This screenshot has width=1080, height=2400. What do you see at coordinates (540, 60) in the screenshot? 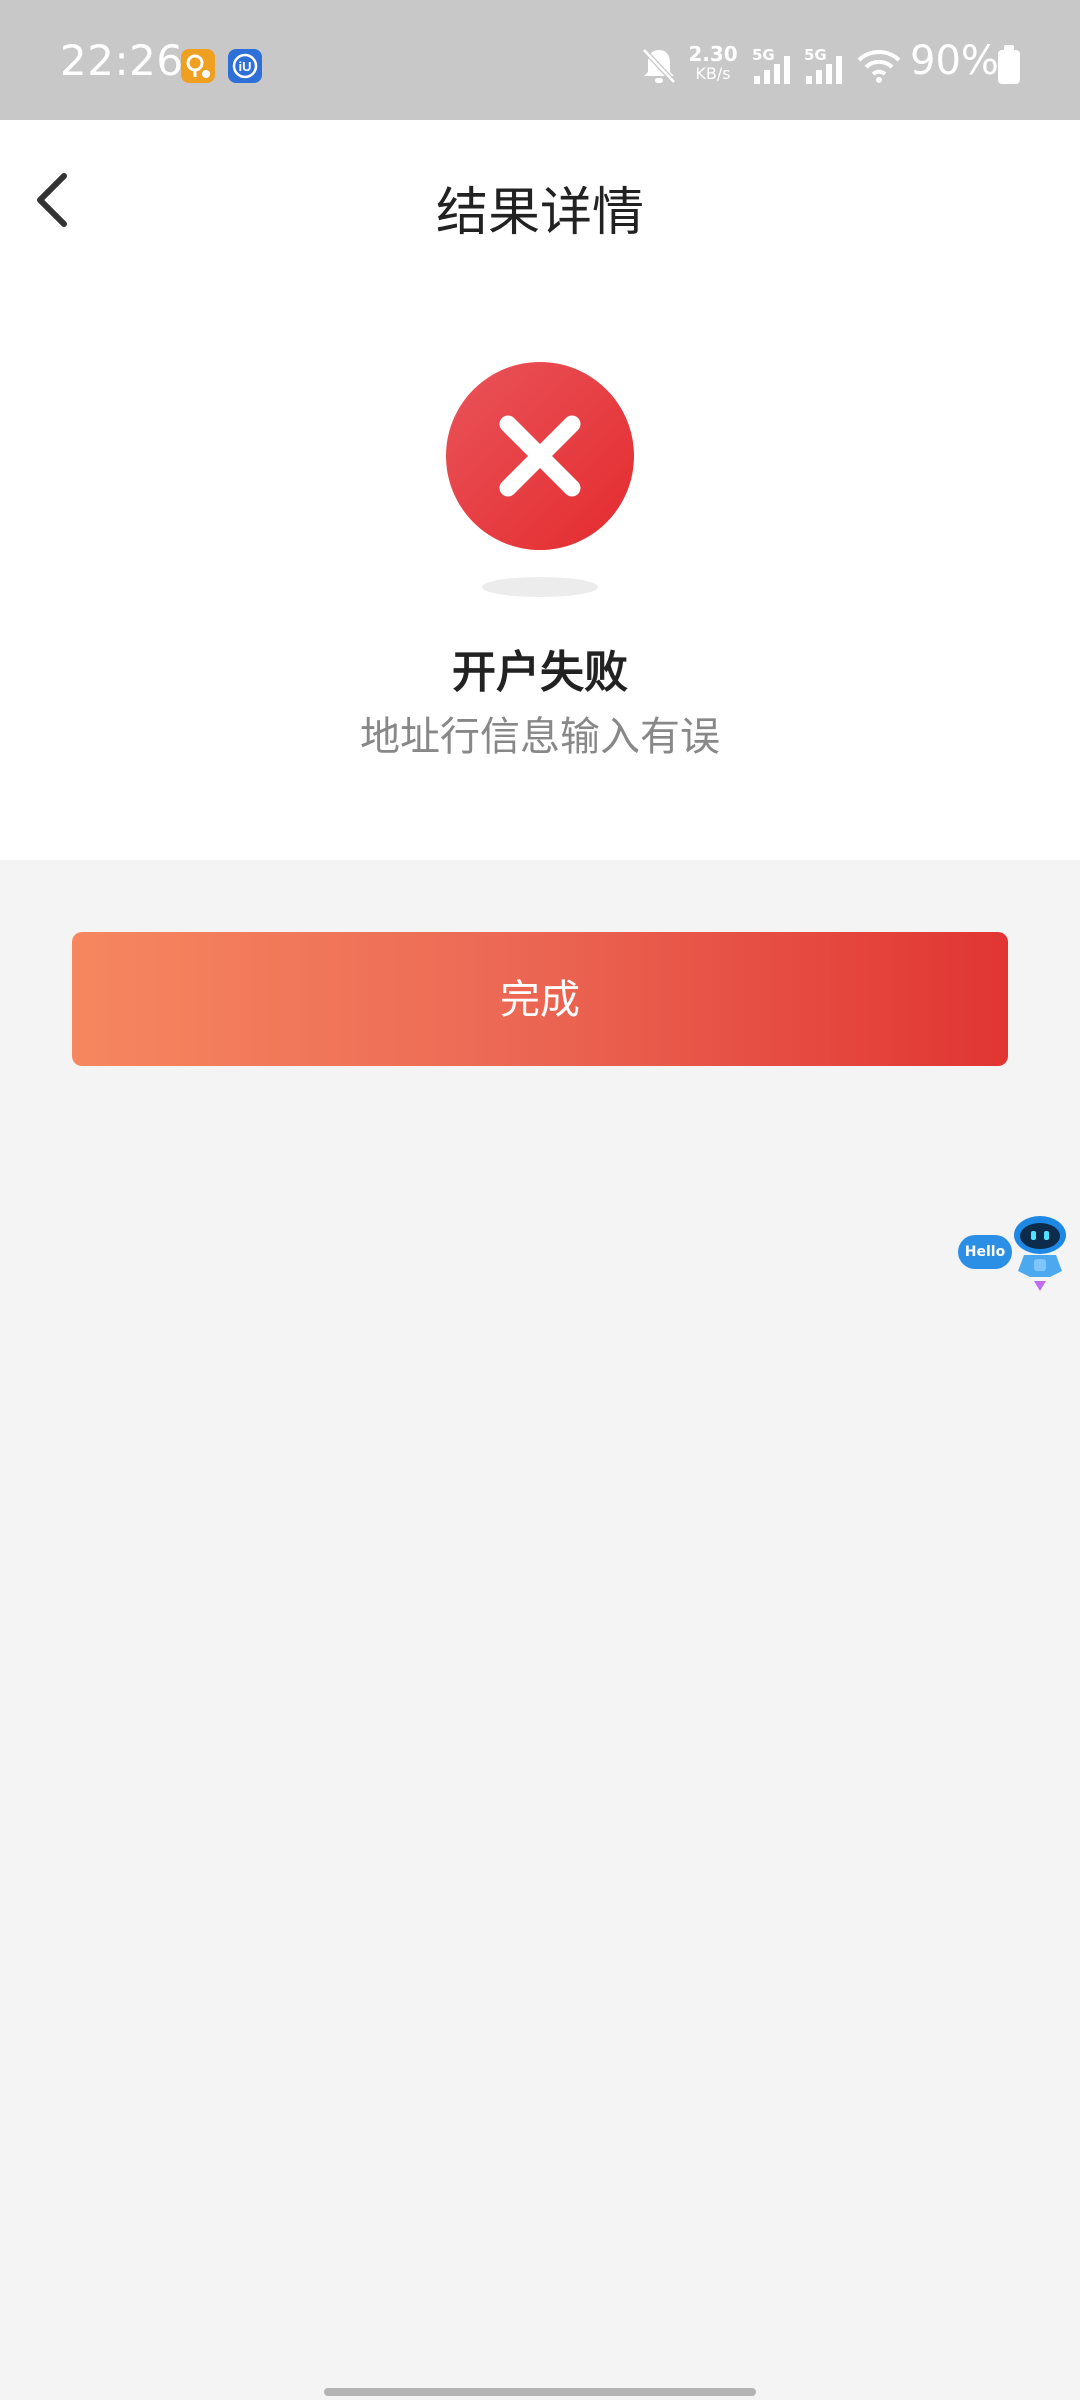
I see `status-bar: 22:26 iU 2.30 KB/s 5G 5G 90%` at bounding box center [540, 60].